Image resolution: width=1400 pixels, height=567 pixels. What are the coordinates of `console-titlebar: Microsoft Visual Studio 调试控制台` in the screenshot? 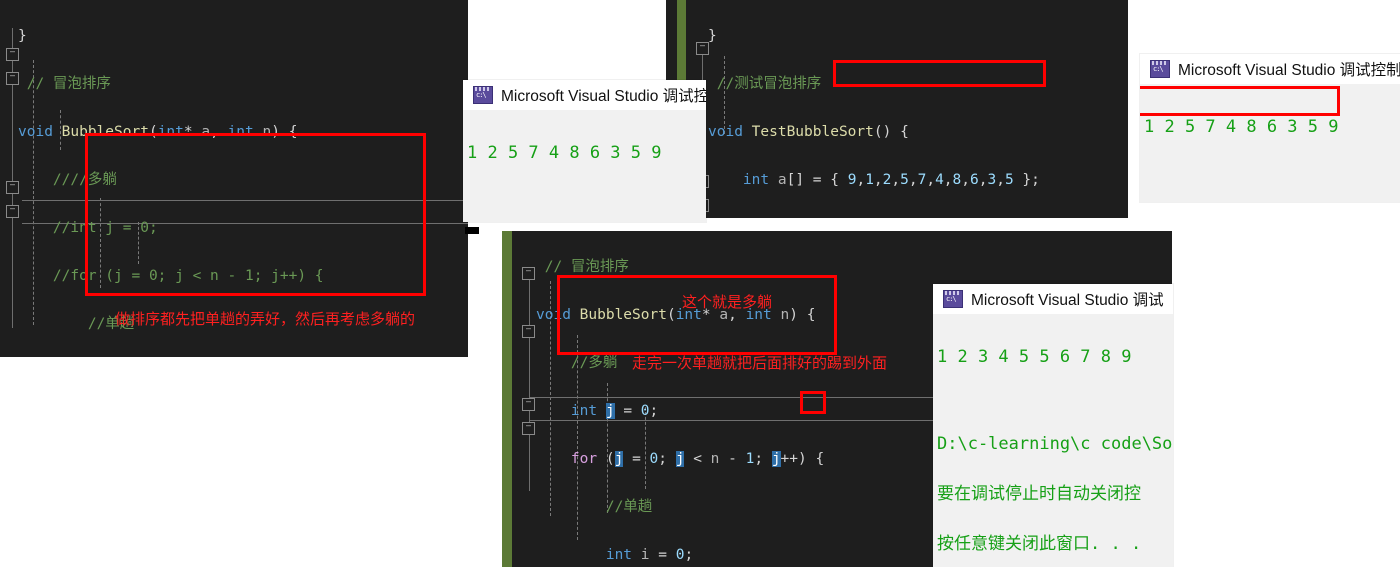 It's located at (584, 95).